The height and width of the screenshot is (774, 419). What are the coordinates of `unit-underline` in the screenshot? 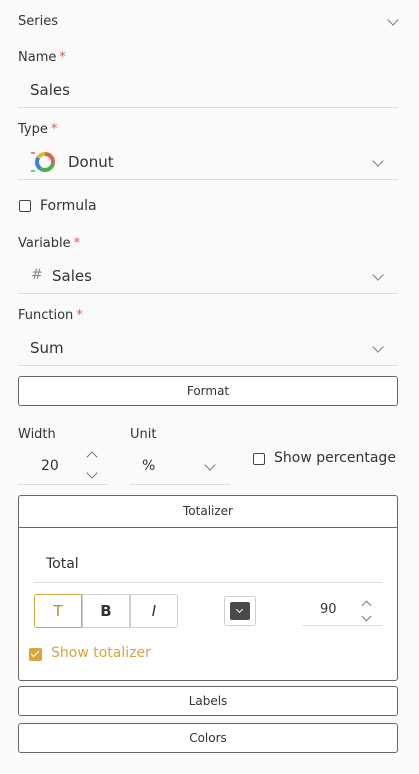 It's located at (180, 484).